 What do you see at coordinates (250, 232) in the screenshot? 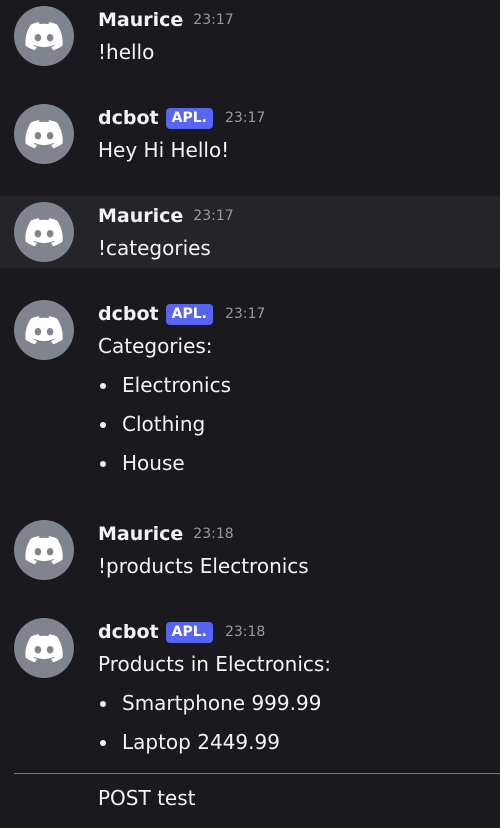
I see `message: Maurice 23:17 !categories` at bounding box center [250, 232].